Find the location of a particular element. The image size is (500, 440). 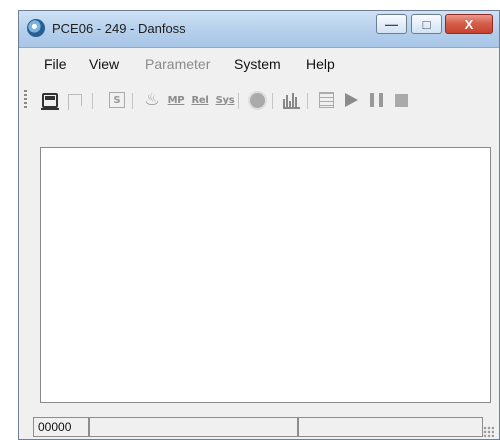

bar-chart-icon is located at coordinates (291, 100).